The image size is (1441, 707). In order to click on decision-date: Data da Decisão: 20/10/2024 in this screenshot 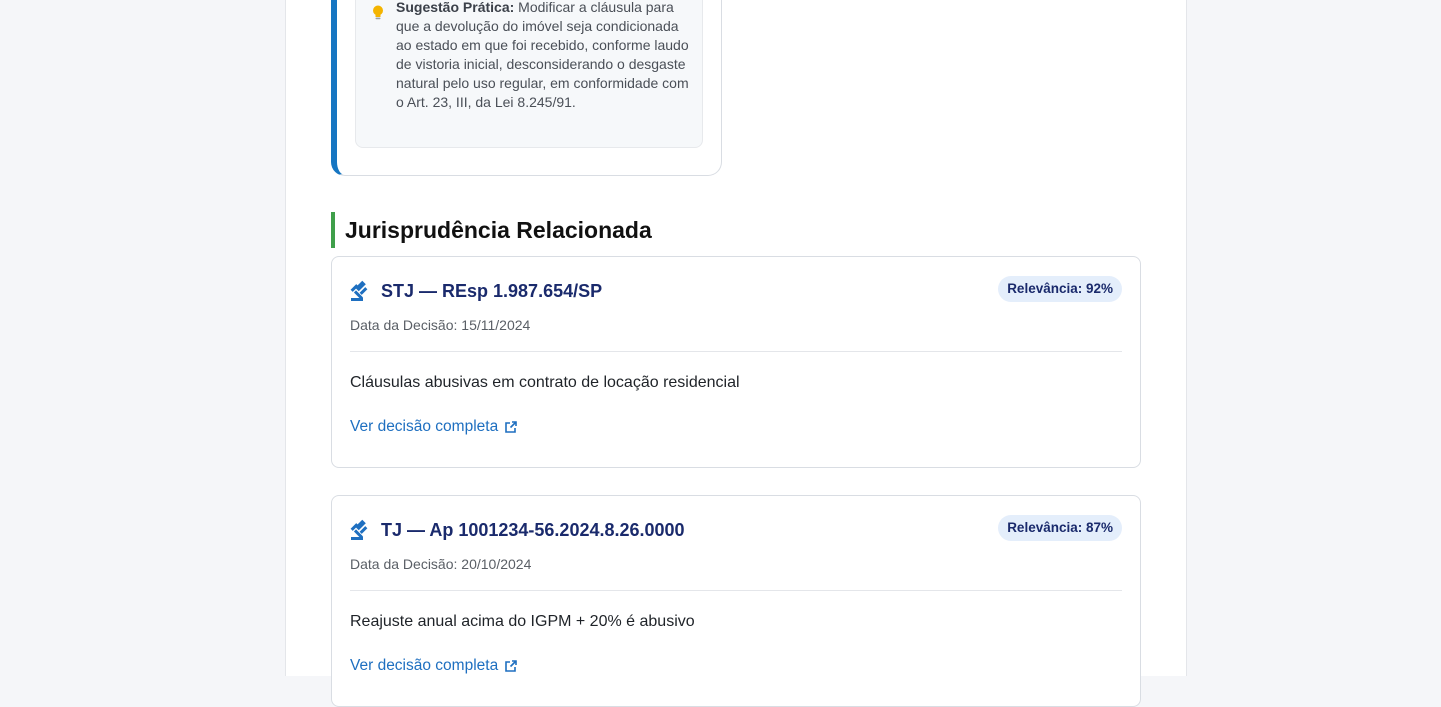, I will do `click(441, 564)`.